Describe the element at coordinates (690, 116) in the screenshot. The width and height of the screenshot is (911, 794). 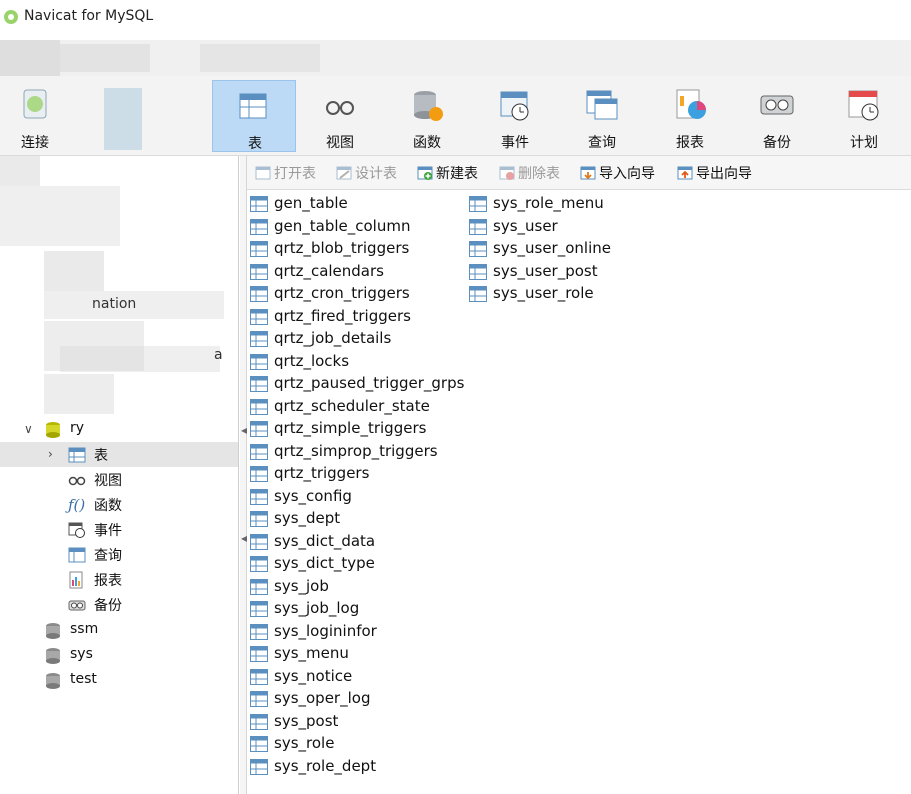
I see `toolbar-report-button: 报表` at that location.